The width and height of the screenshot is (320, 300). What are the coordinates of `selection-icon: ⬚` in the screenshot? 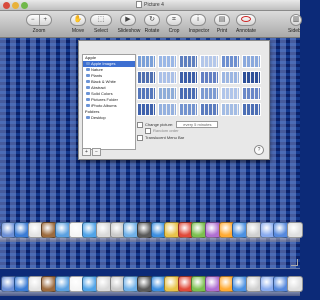 It's located at (101, 19).